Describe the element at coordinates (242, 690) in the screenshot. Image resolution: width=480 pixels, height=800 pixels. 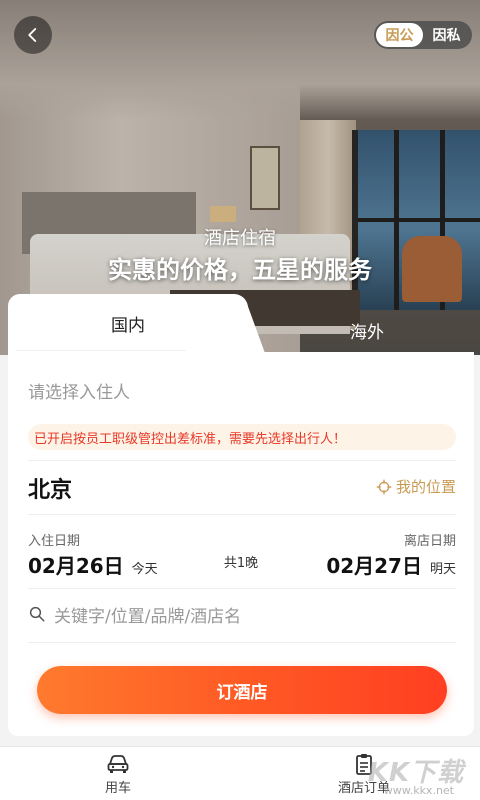
I see `book-hotel-button: 订酒店` at that location.